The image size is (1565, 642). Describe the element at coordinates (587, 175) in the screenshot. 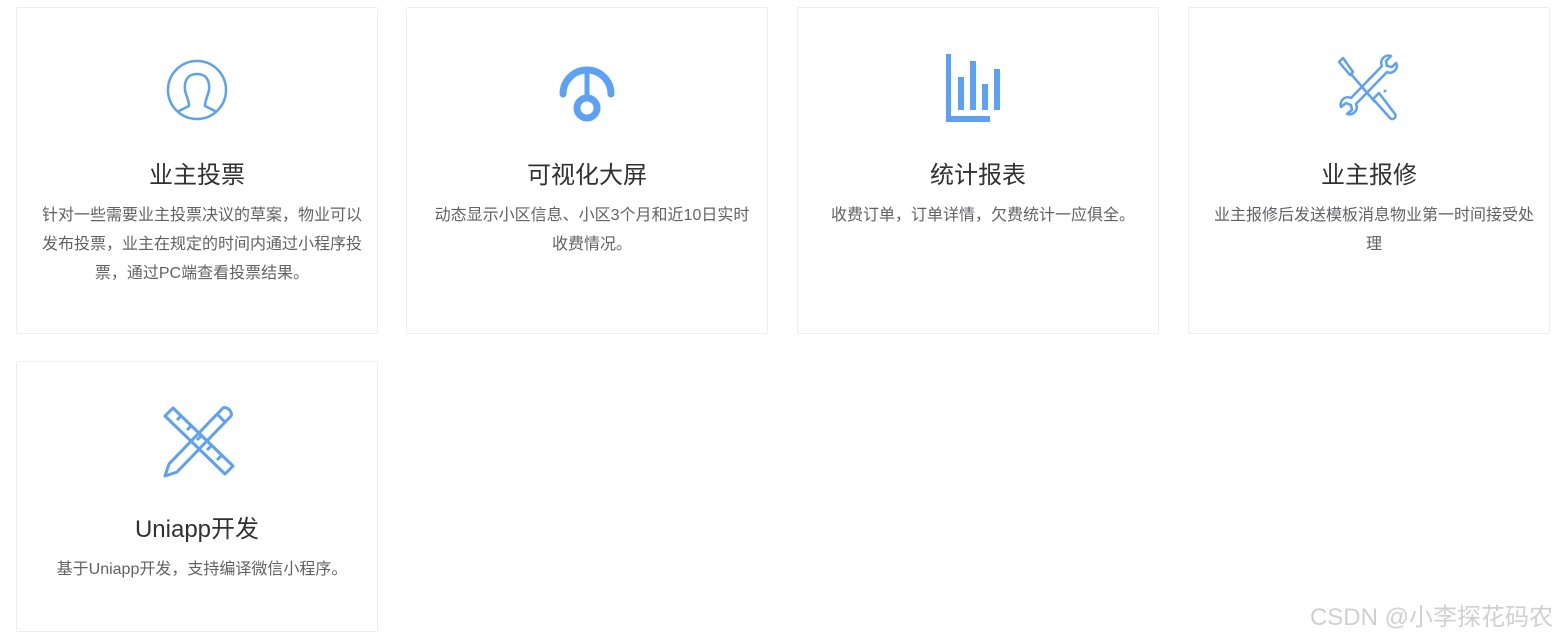

I see `card-title: 可视化大屏` at that location.